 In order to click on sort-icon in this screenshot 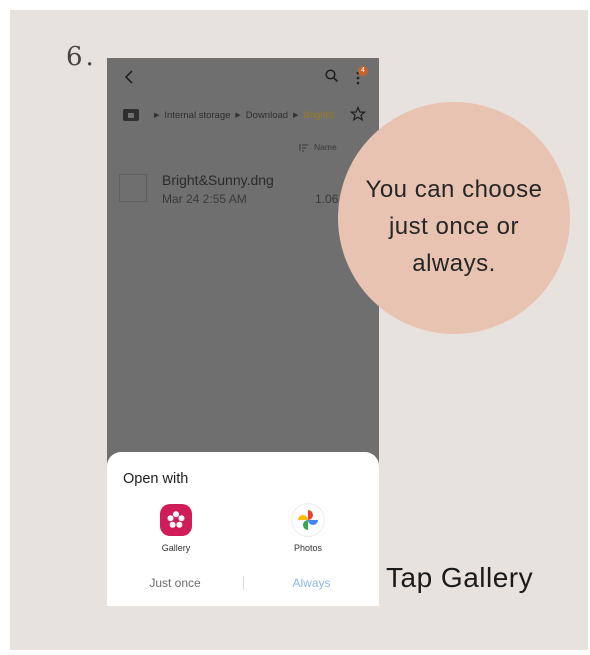, I will do `click(303, 147)`.